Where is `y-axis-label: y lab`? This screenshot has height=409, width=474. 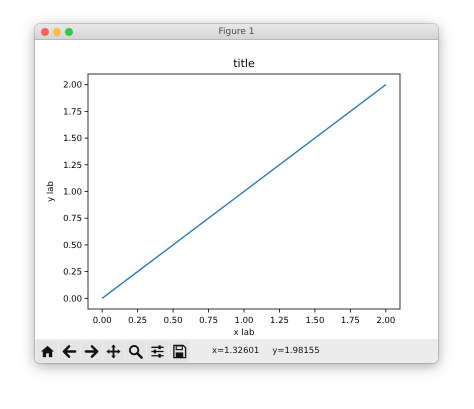 y-axis-label: y lab is located at coordinates (51, 191).